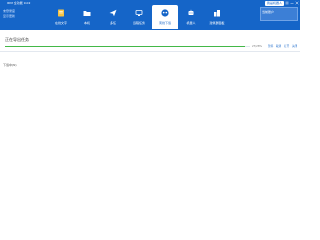  I want to click on nav-label: 机器人, so click(191, 23).